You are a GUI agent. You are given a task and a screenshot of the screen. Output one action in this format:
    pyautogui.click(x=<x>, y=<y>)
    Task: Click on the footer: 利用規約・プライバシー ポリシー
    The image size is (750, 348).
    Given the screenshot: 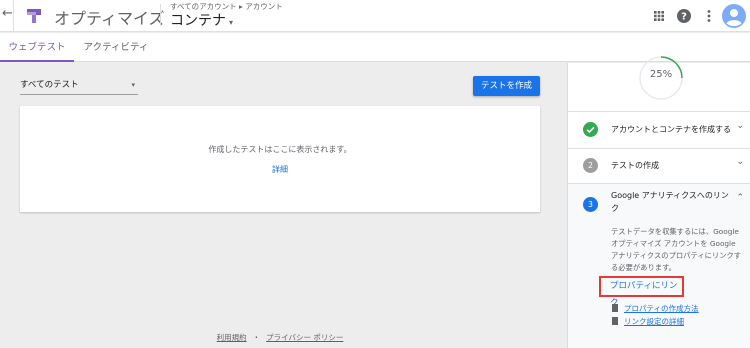 What is the action you would take?
    pyautogui.click(x=280, y=337)
    